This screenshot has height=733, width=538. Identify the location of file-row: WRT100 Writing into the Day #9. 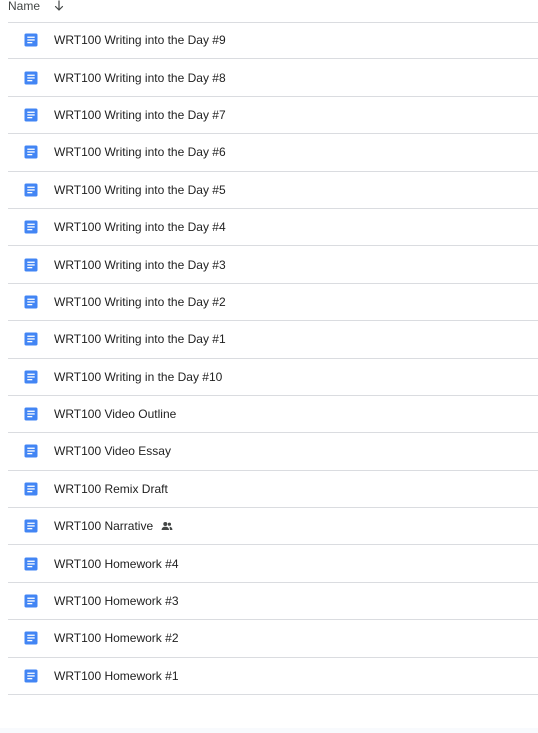
(273, 41).